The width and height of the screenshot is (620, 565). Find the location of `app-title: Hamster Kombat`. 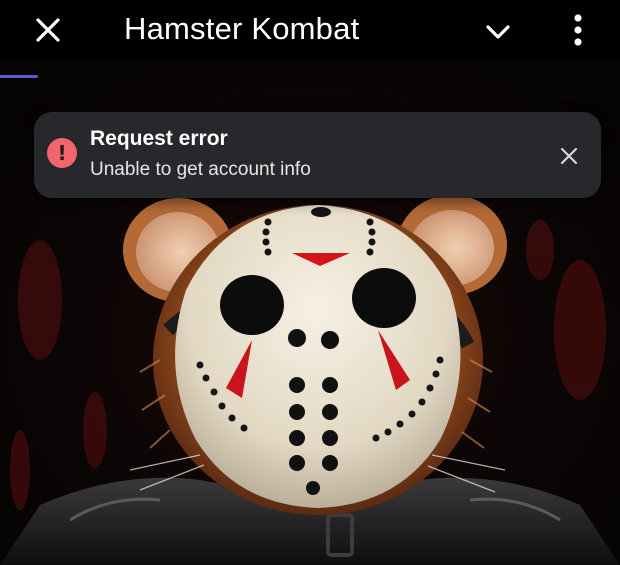

app-title: Hamster Kombat is located at coordinates (242, 28).